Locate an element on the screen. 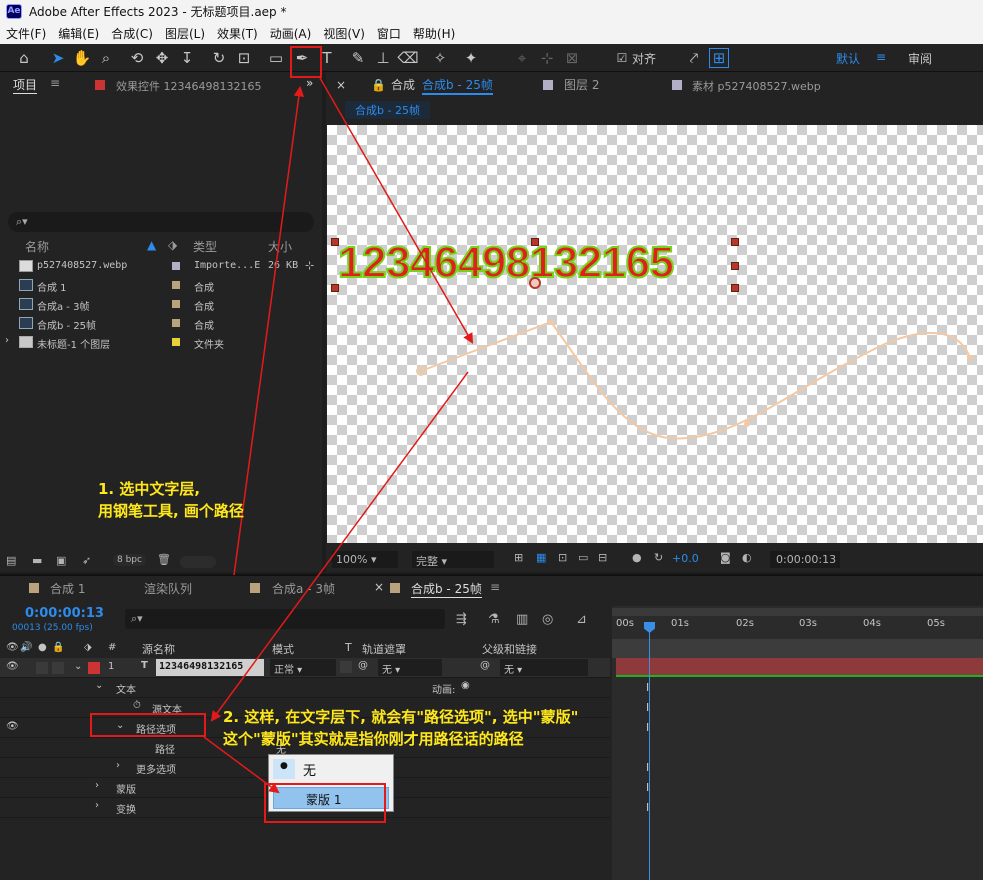  menu-layer: 图层(L) is located at coordinates (185, 33).